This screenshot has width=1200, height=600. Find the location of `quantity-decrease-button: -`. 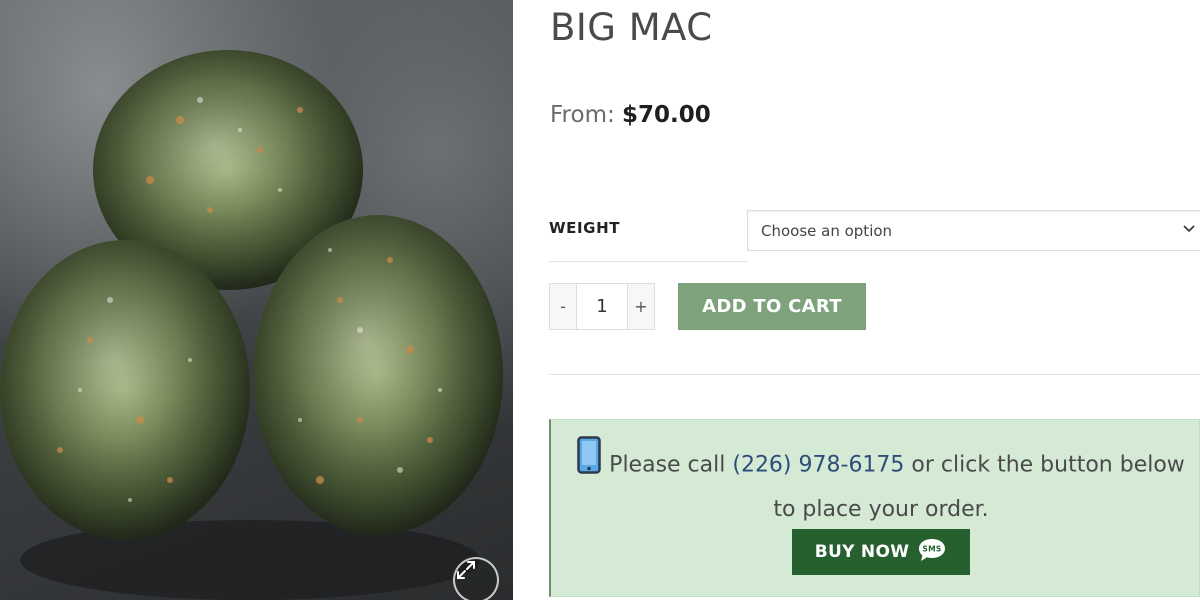

quantity-decrease-button: - is located at coordinates (563, 306).